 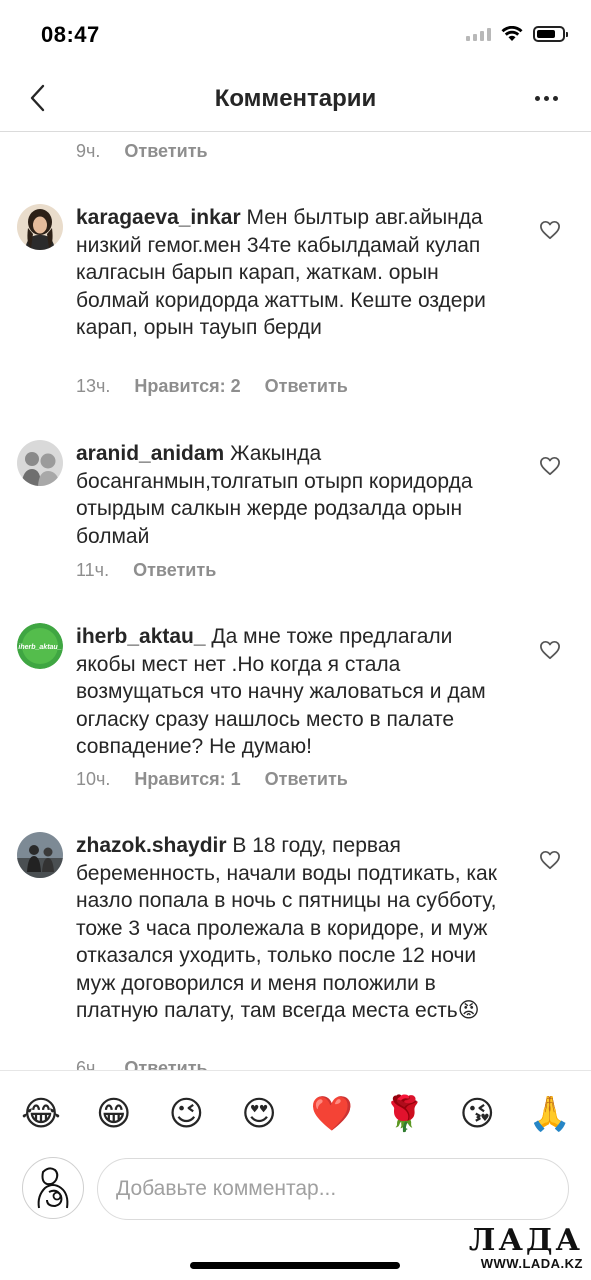 I want to click on emoji-tears-of-joy: 😂, so click(x=41, y=1114).